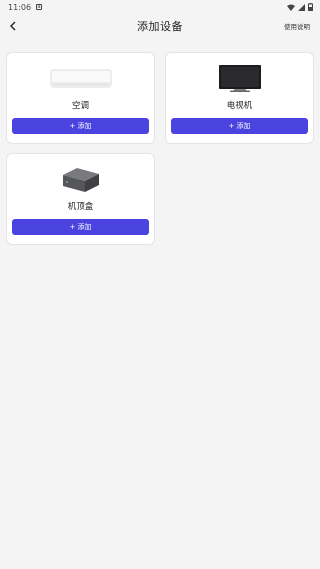 Image resolution: width=320 pixels, height=569 pixels. I want to click on app-header: 添加设备 使用说明, so click(160, 26).